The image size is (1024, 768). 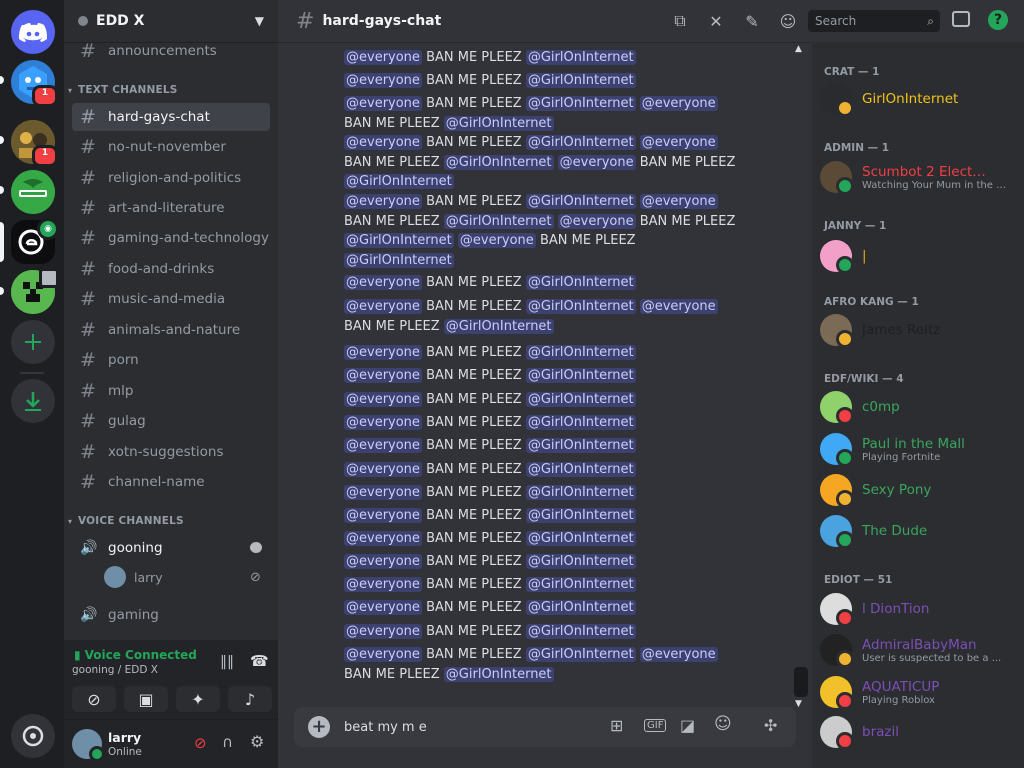 What do you see at coordinates (122, 90) in the screenshot?
I see `category-text-channels: ▾ TEXT CHANNELS` at bounding box center [122, 90].